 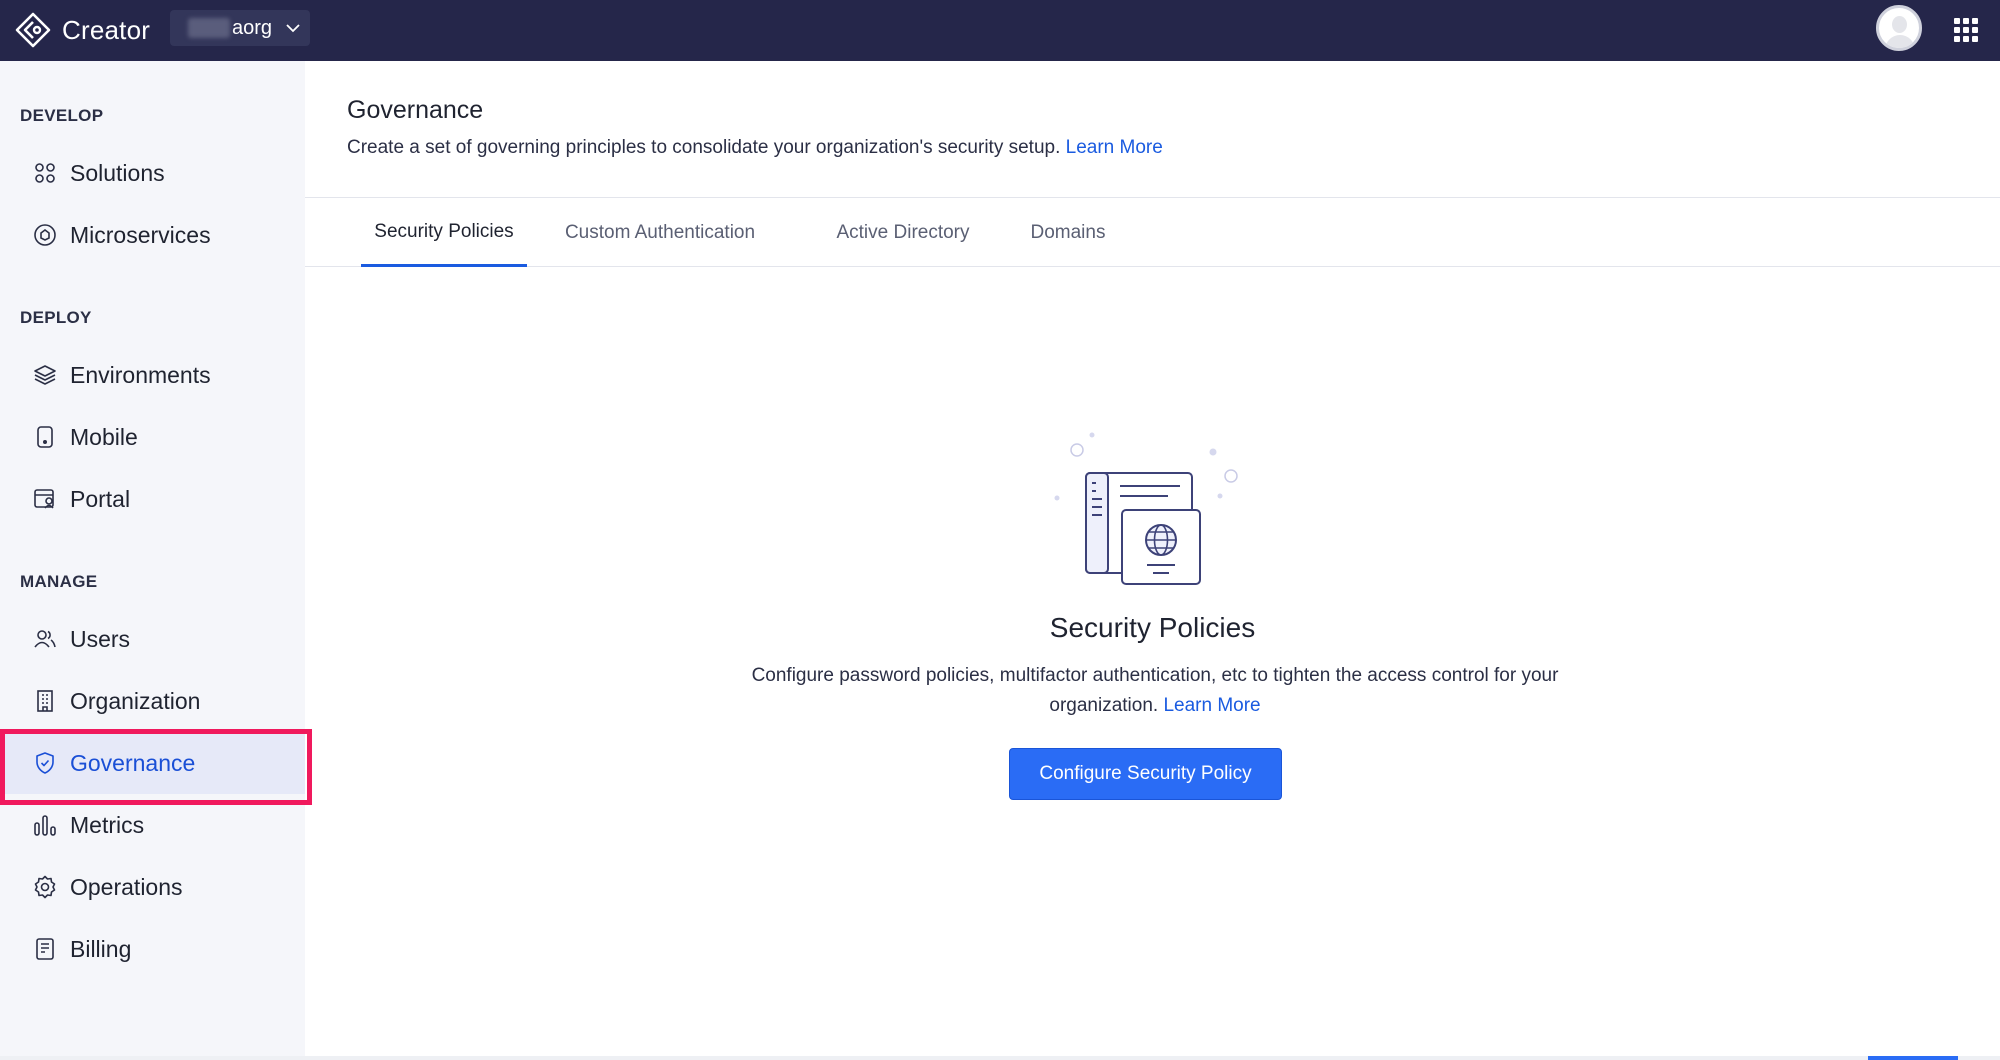 What do you see at coordinates (444, 233) in the screenshot?
I see `tab-security-policies: Security Policies` at bounding box center [444, 233].